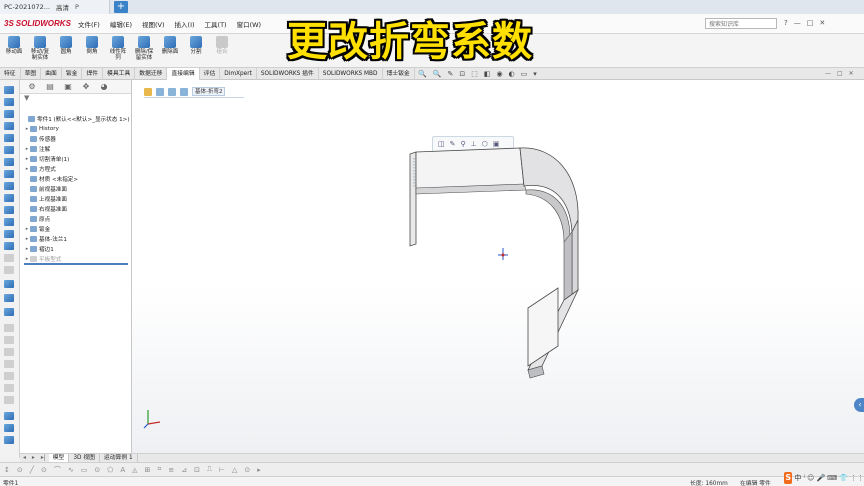 The image size is (864, 486). Describe the element at coordinates (40, 139) in the screenshot. I see `tree-item-sensors: 传感器` at that location.